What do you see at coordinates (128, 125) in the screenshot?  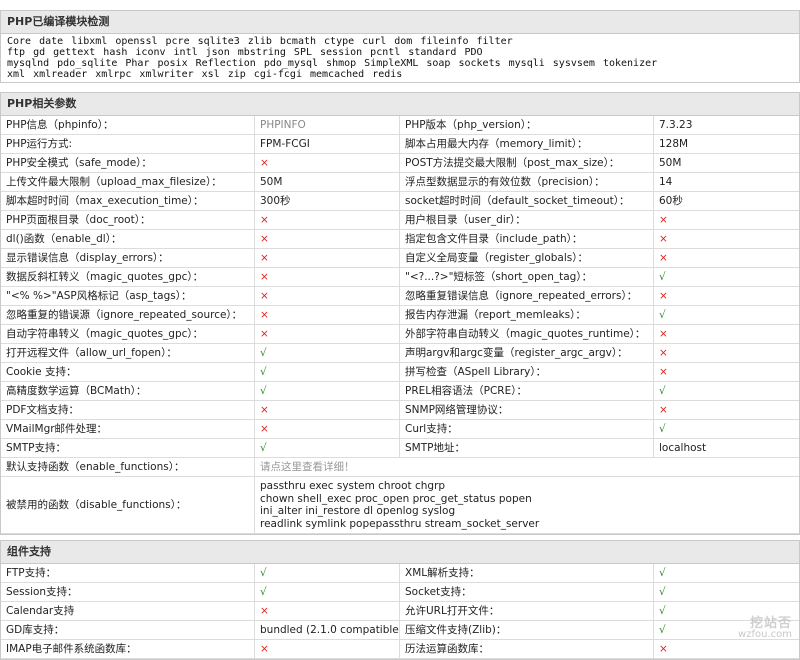 I see `param-label: PHP信息（phpinfo）：` at bounding box center [128, 125].